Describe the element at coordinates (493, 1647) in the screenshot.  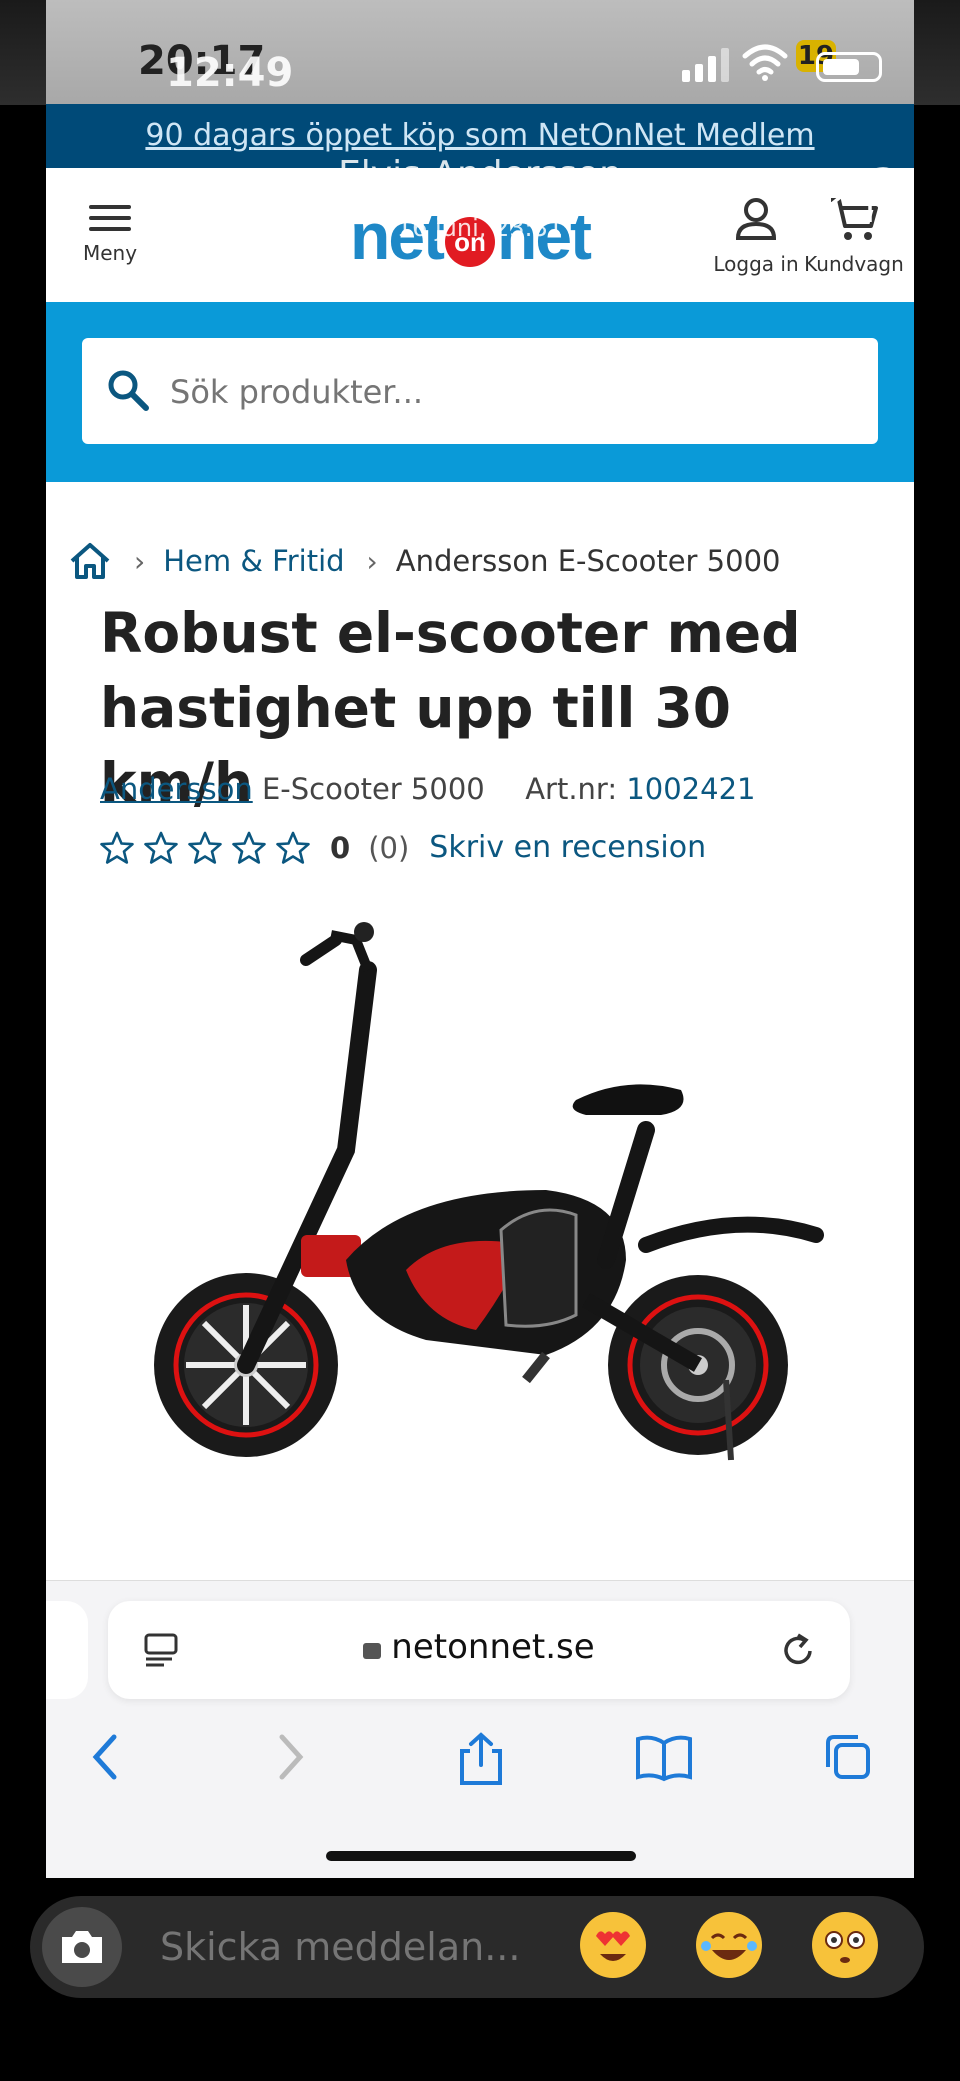
I see `url-text: netonnet.se` at that location.